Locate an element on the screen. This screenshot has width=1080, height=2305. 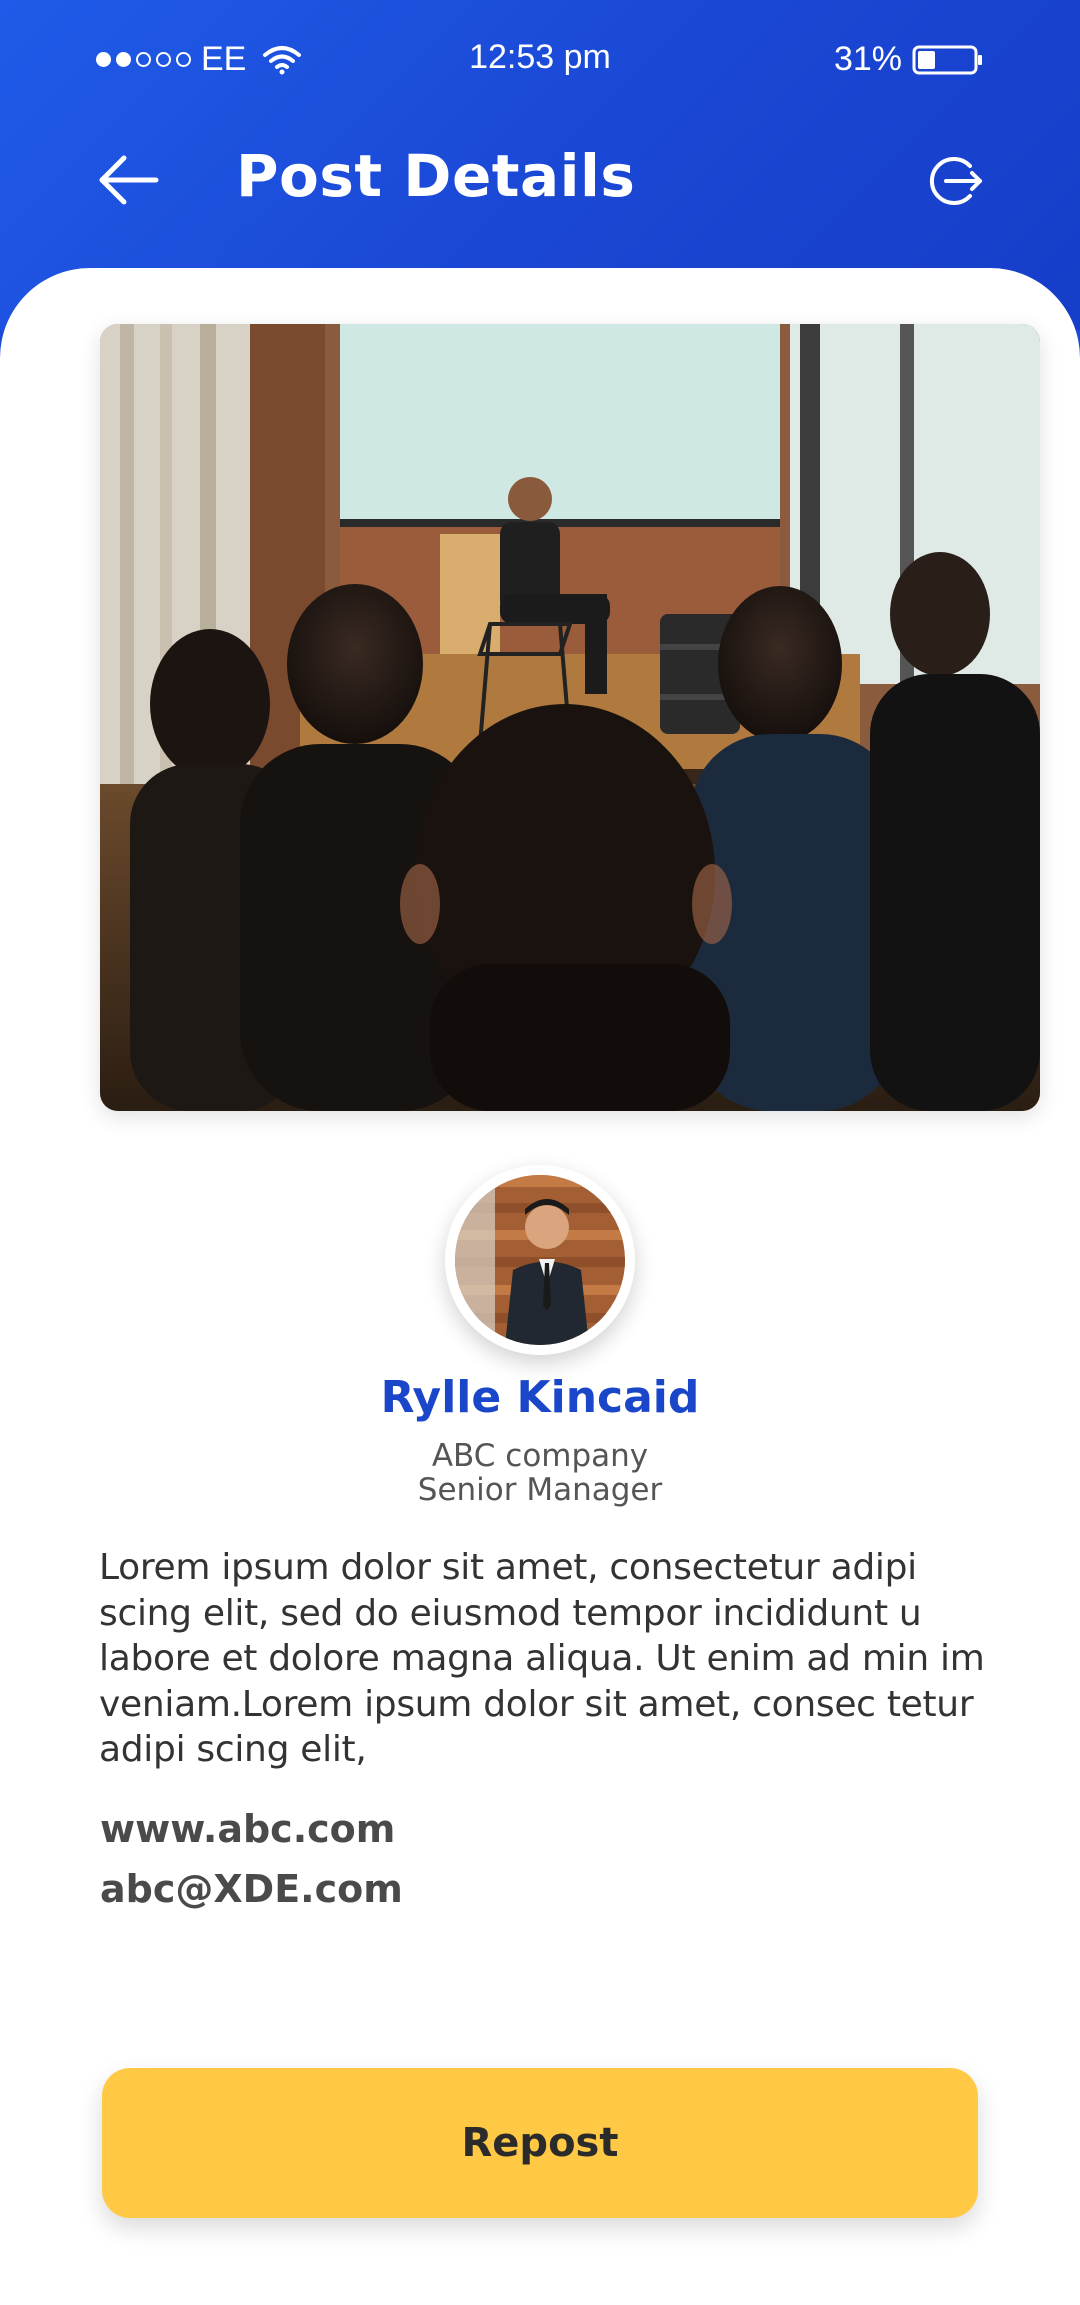
battery-icon is located at coordinates (947, 59).